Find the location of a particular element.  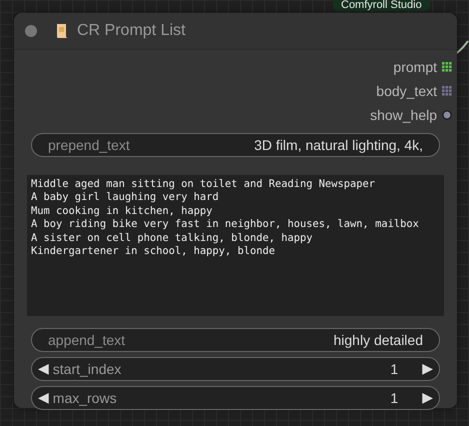

output-label: prompt is located at coordinates (415, 67).